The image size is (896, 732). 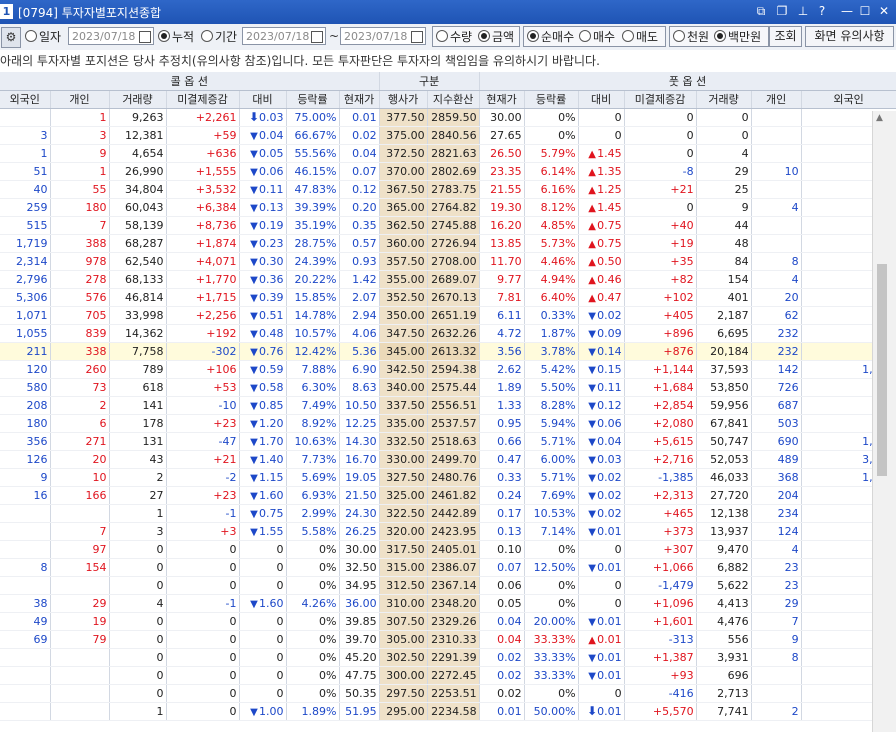 I want to click on put-individual-cell: 8, so click(x=776, y=261).